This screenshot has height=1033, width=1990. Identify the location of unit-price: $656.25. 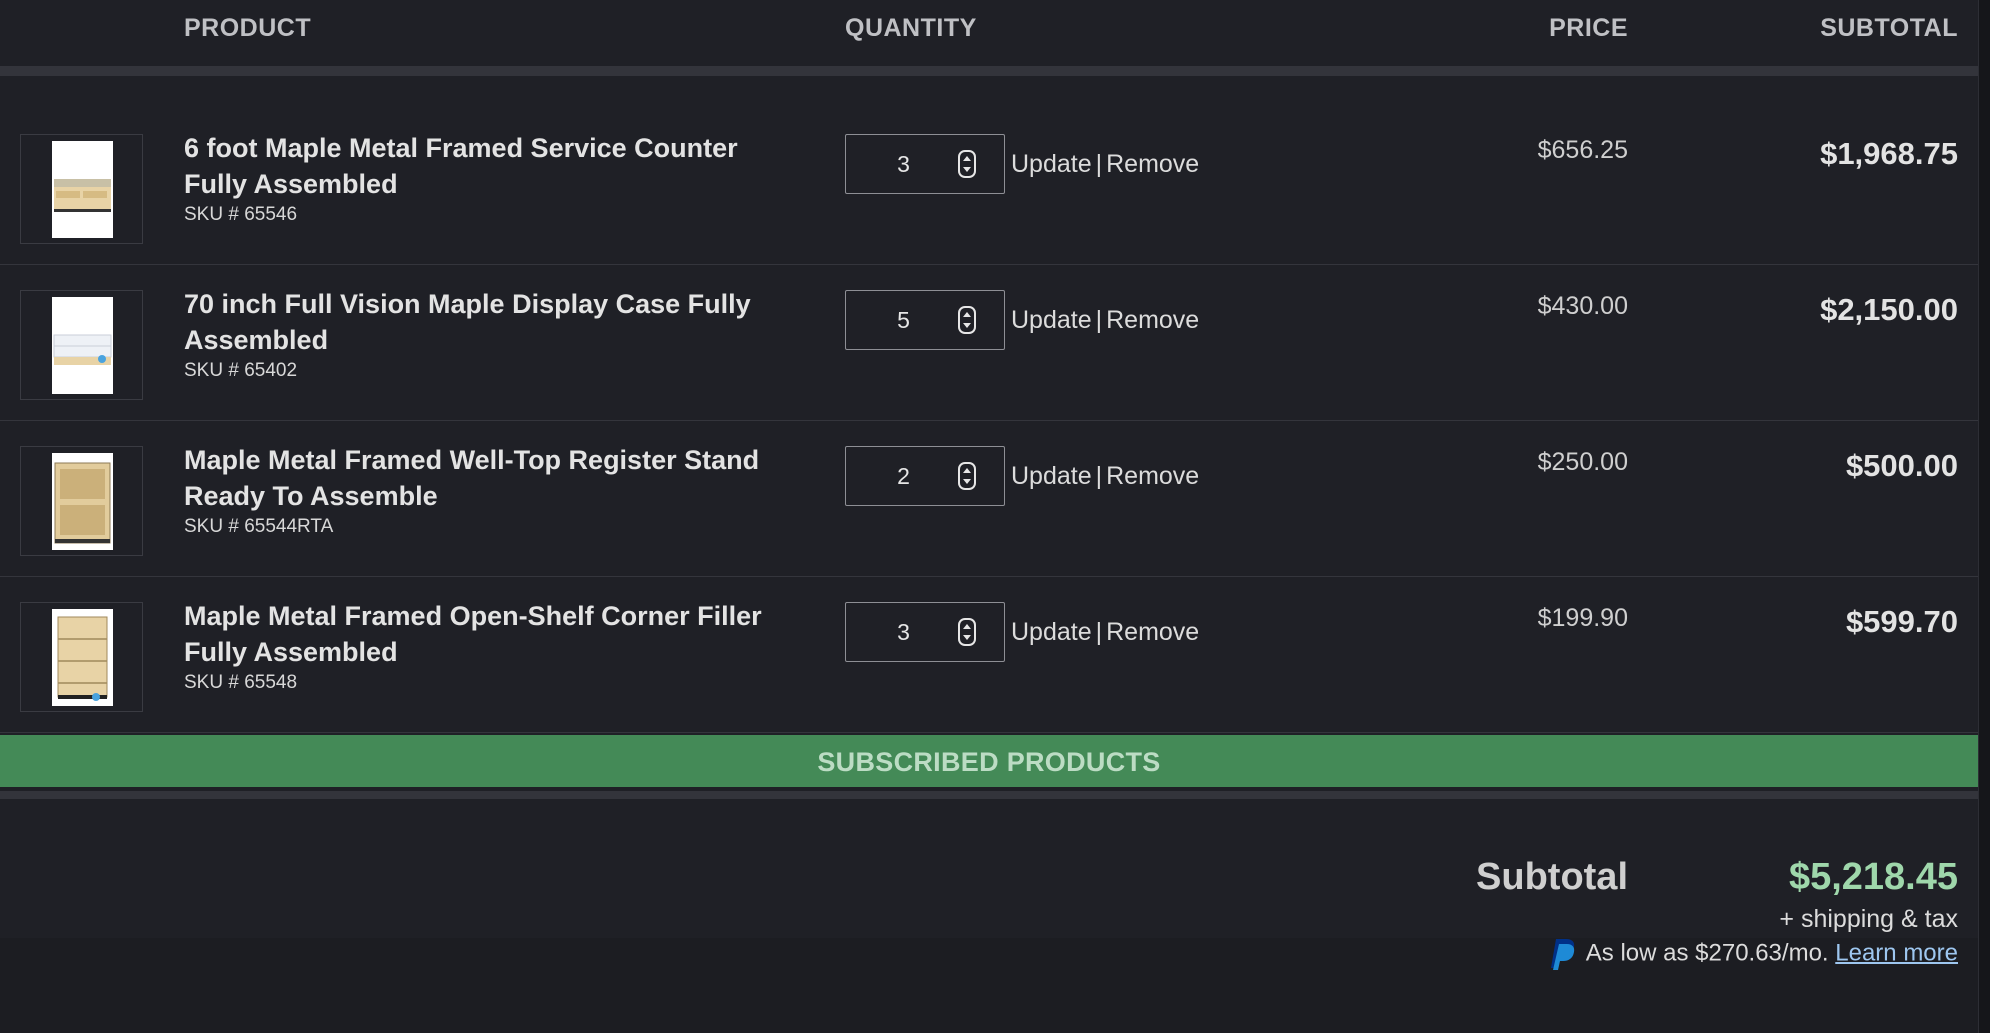
(1582, 150).